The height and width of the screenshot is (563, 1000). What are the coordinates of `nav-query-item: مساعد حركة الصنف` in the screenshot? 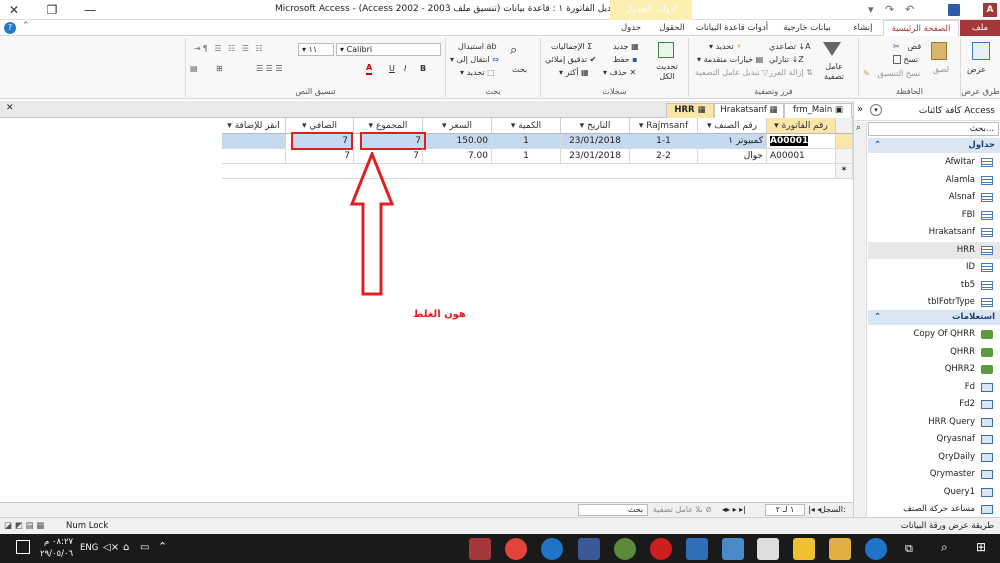 It's located at (934, 509).